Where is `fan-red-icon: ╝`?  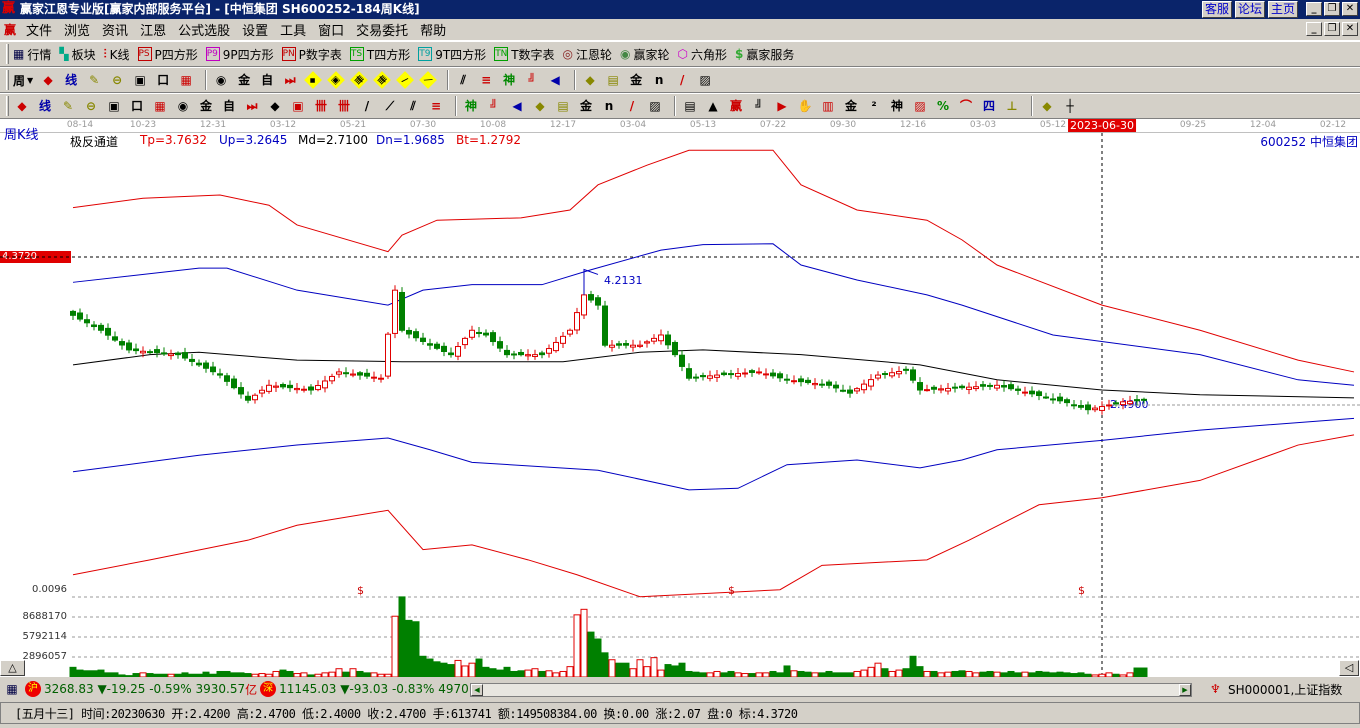 fan-red-icon: ╝ is located at coordinates (494, 106).